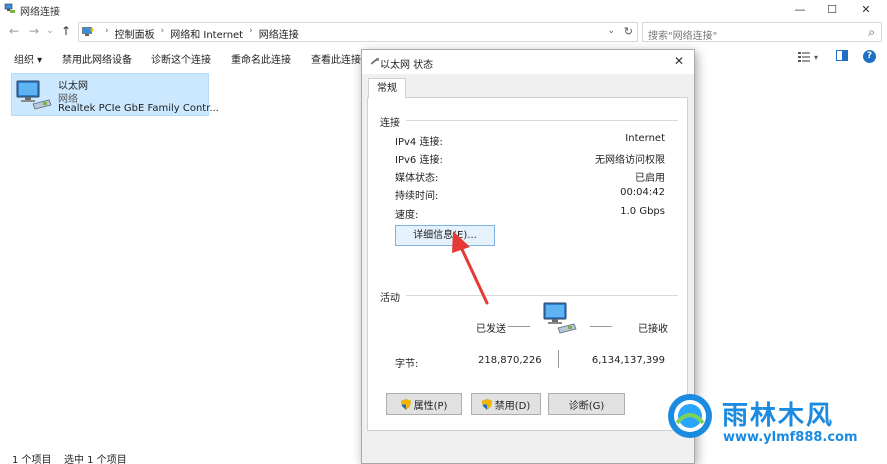  What do you see at coordinates (470, 268) in the screenshot?
I see `annotation-arrow-icon` at bounding box center [470, 268].